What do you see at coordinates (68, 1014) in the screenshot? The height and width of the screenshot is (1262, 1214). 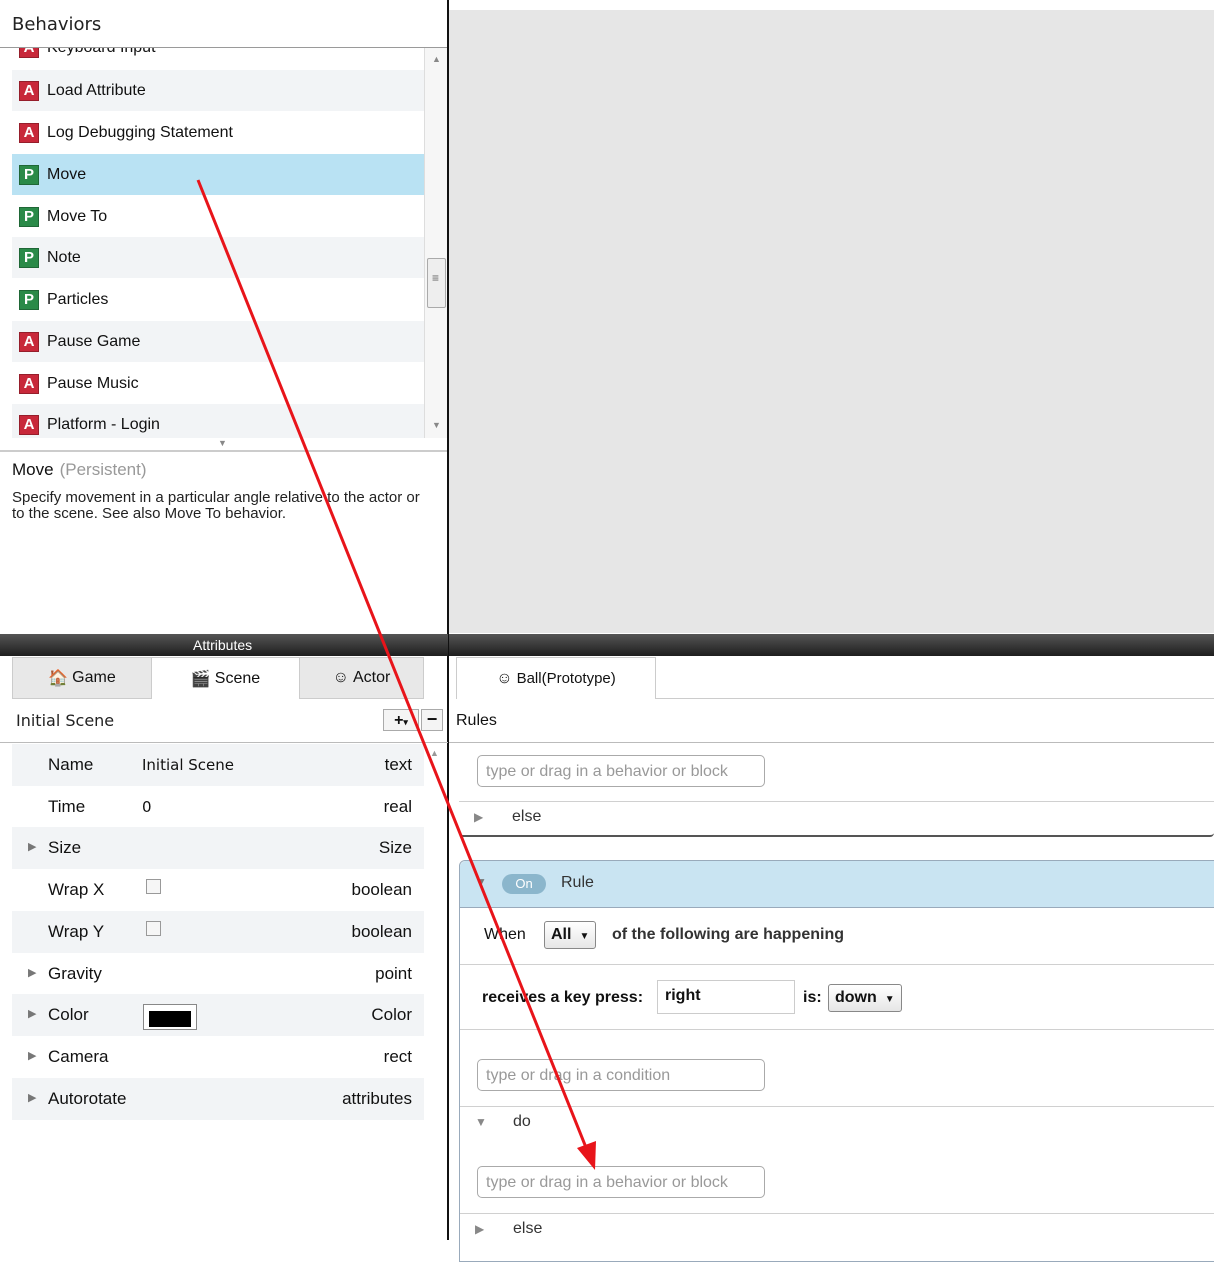 I see `attribute-name: Color` at bounding box center [68, 1014].